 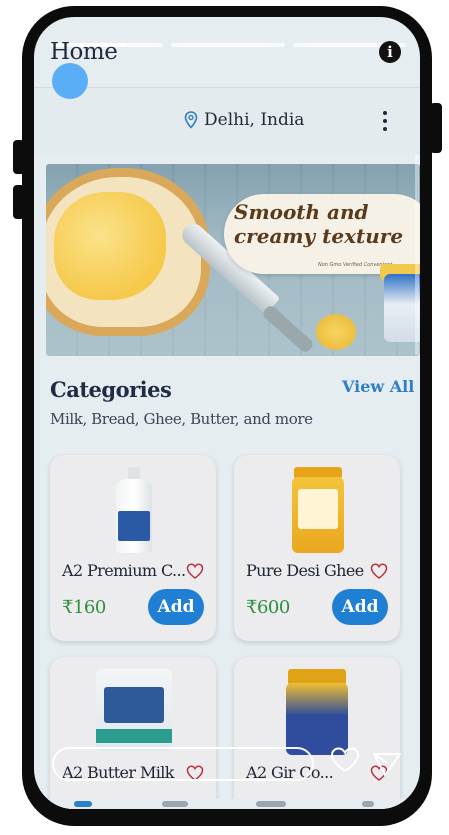 What do you see at coordinates (110, 246) in the screenshot?
I see `butter-image` at bounding box center [110, 246].